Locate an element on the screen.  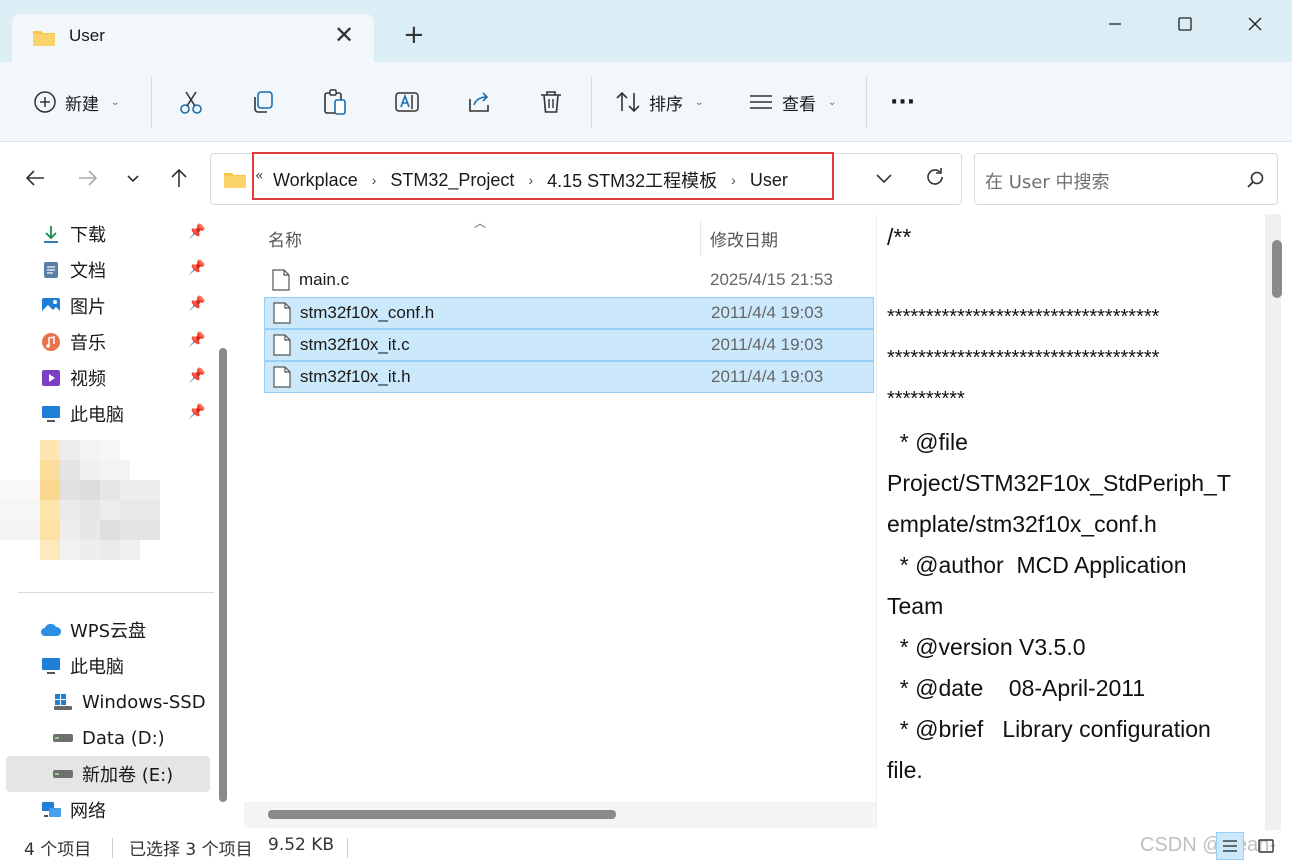
cut-button is located at coordinates (191, 102).